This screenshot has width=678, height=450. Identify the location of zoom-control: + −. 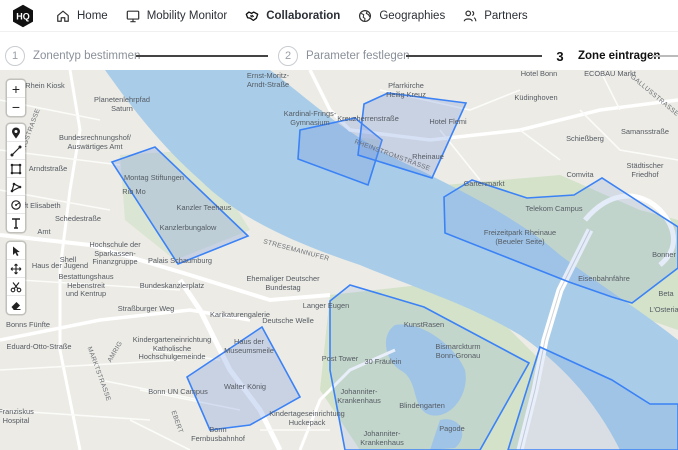
(16, 98).